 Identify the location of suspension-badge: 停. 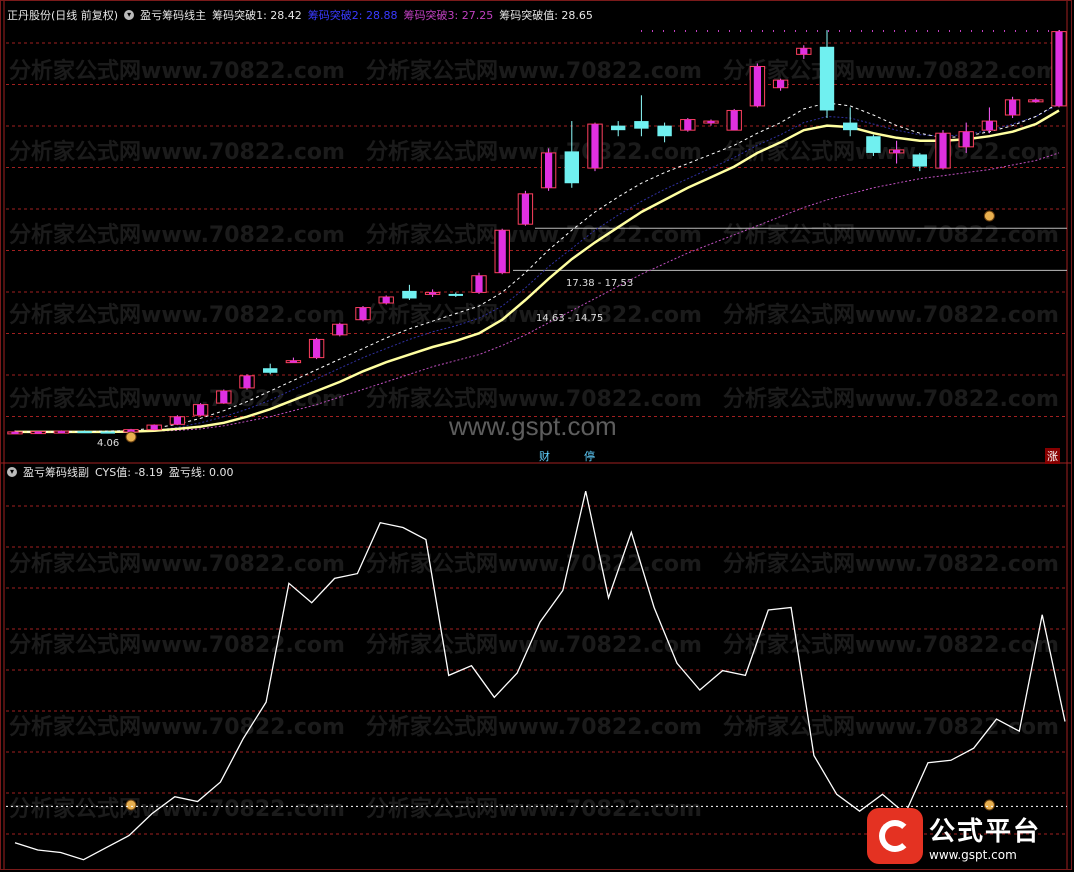
(589, 456).